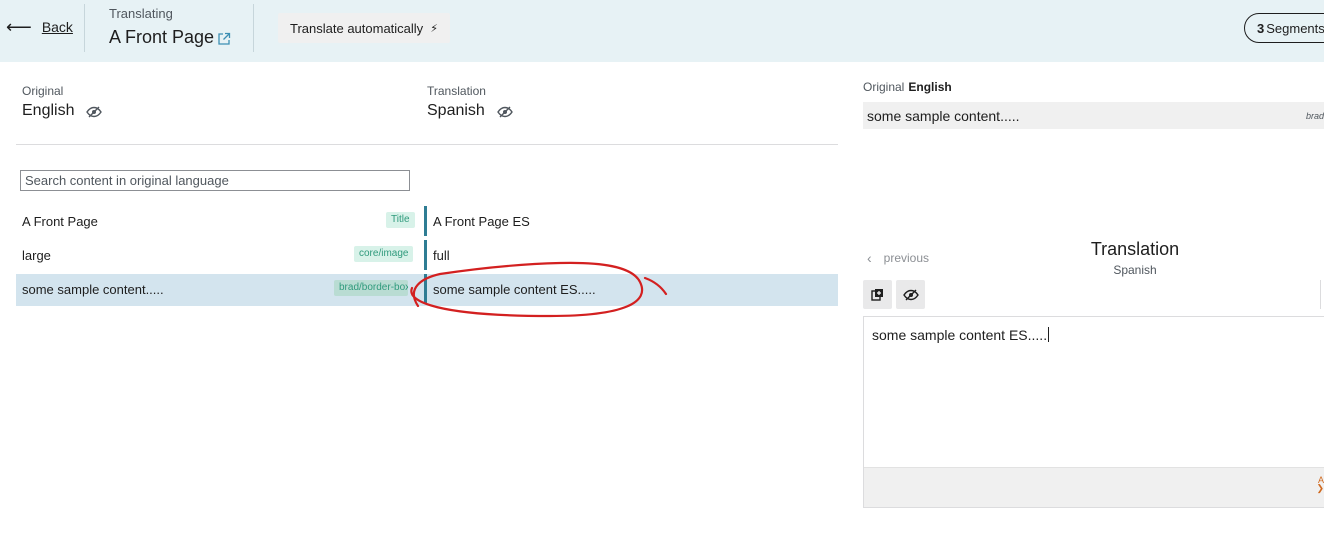 The image size is (1324, 544). I want to click on copy-icon, so click(877, 295).